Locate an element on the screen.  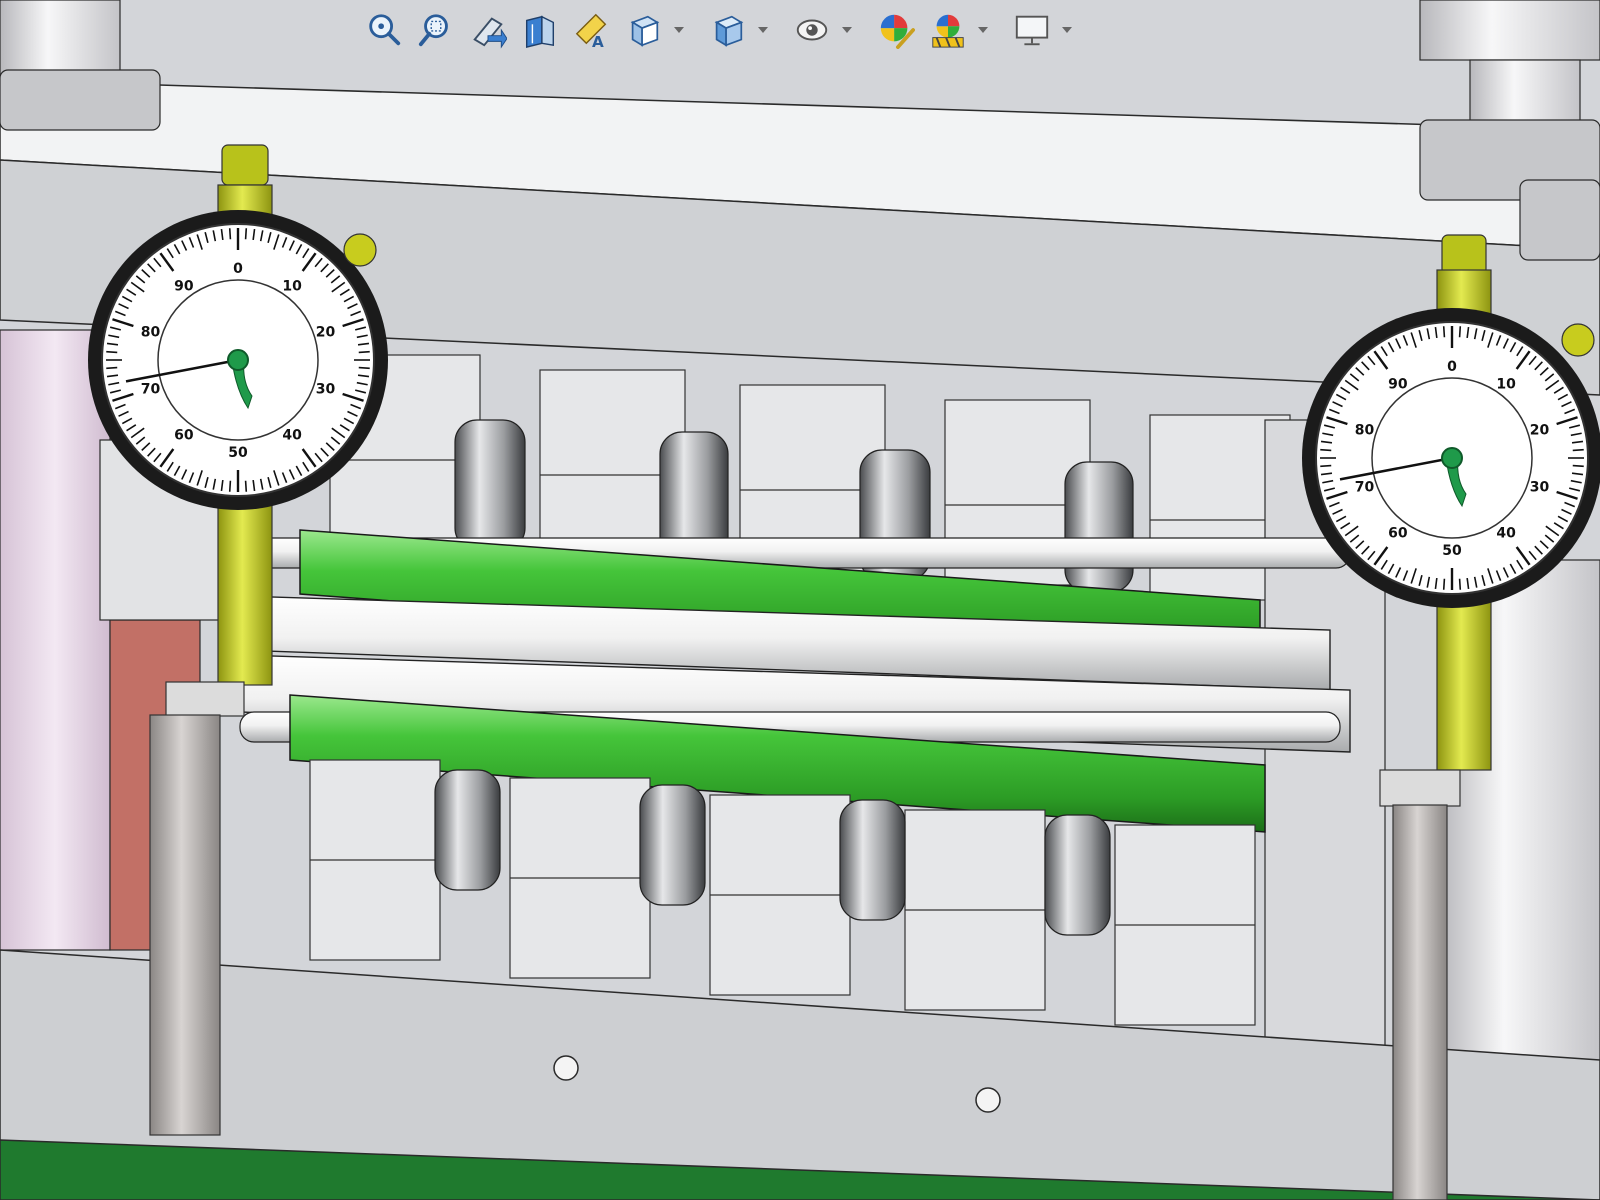
gauge-right-nut is located at coordinates (1420, 788).